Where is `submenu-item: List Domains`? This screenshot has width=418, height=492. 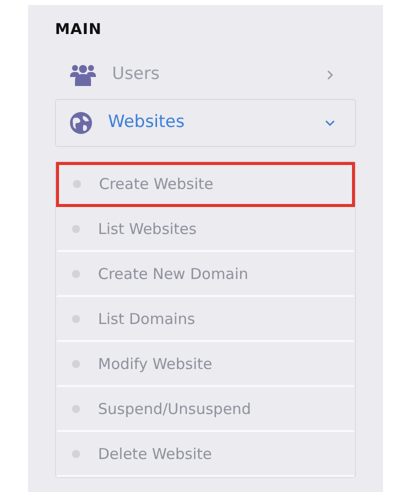 submenu-item: List Domains is located at coordinates (205, 319).